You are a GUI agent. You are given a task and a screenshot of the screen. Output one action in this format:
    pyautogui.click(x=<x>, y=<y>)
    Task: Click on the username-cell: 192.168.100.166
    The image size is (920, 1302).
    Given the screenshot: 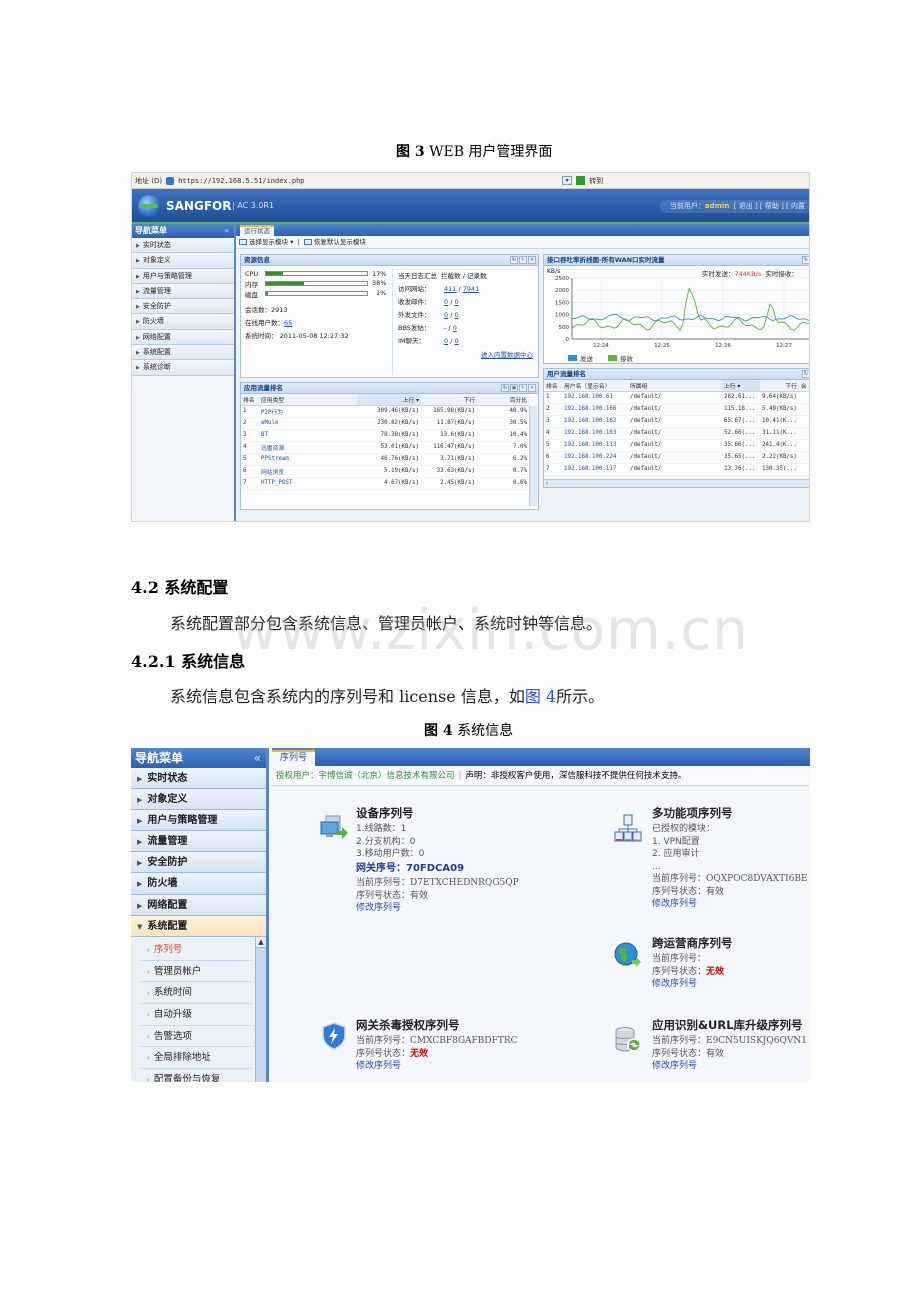 What is the action you would take?
    pyautogui.click(x=595, y=409)
    